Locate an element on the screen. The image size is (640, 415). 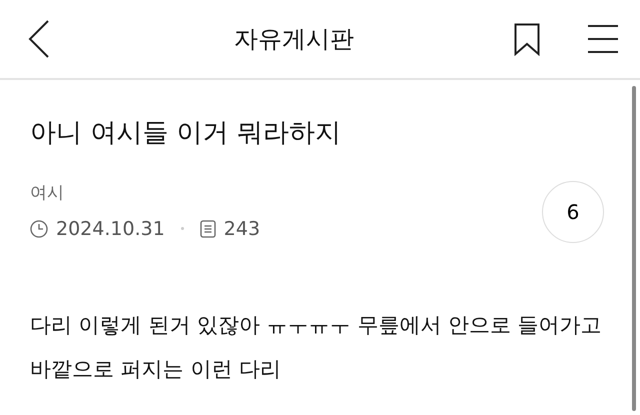
view-count: 243 is located at coordinates (242, 229).